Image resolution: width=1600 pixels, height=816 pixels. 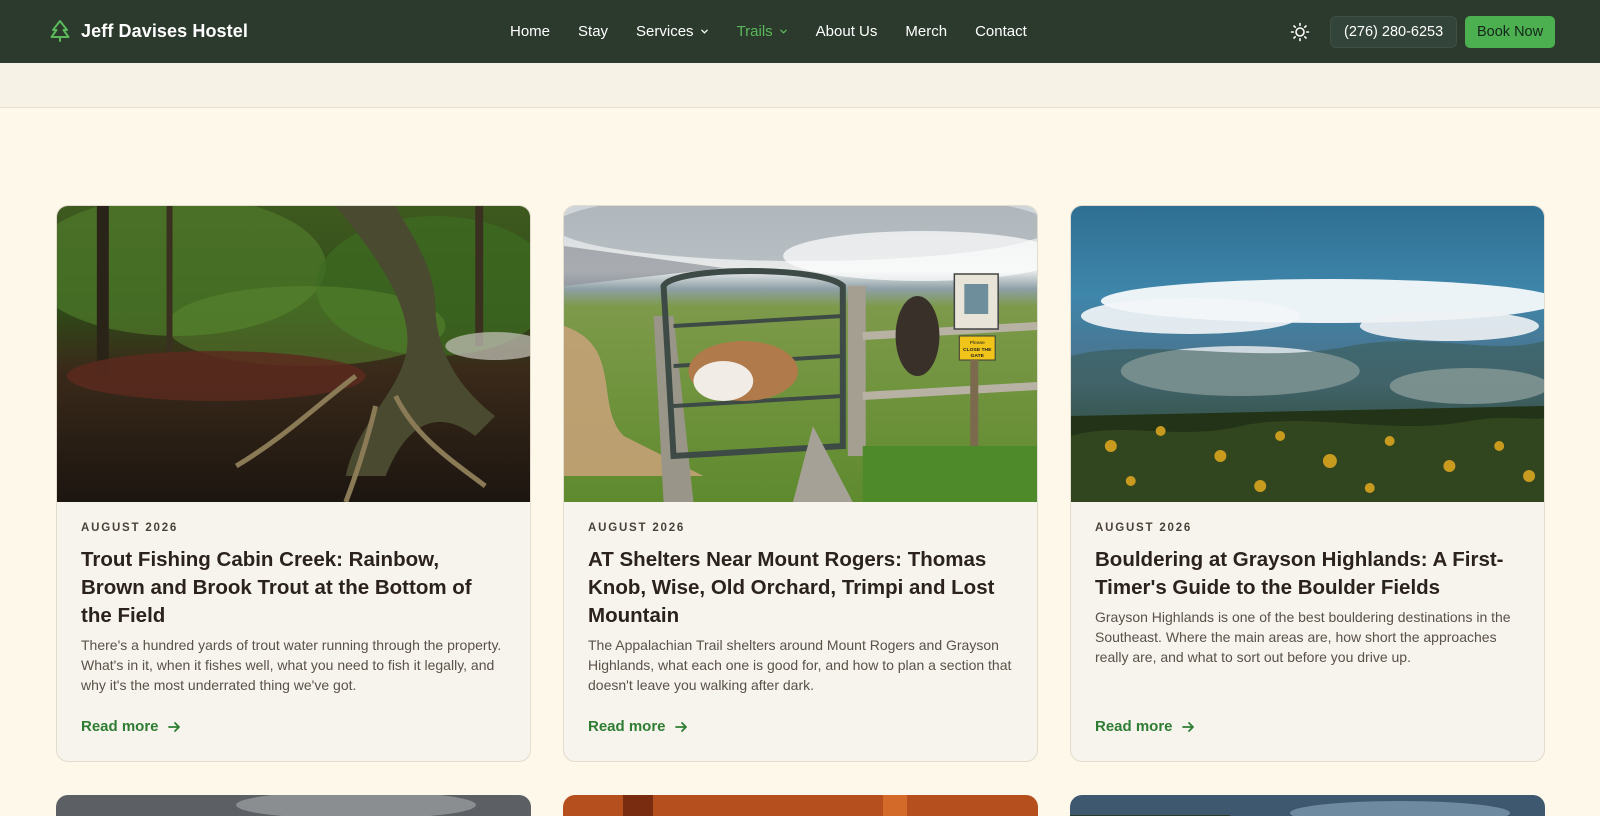 I want to click on nav-item-merch: Merch, so click(x=926, y=31).